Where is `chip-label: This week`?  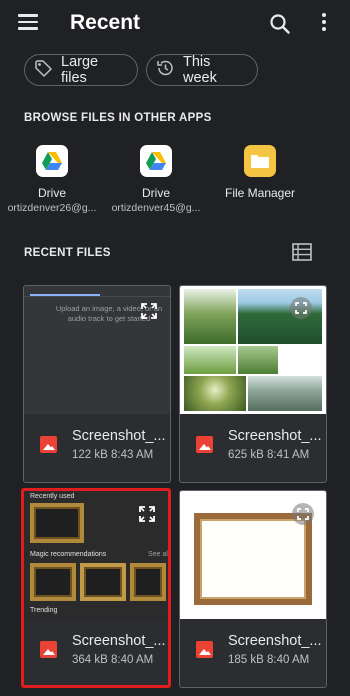 chip-label: This week is located at coordinates (200, 70).